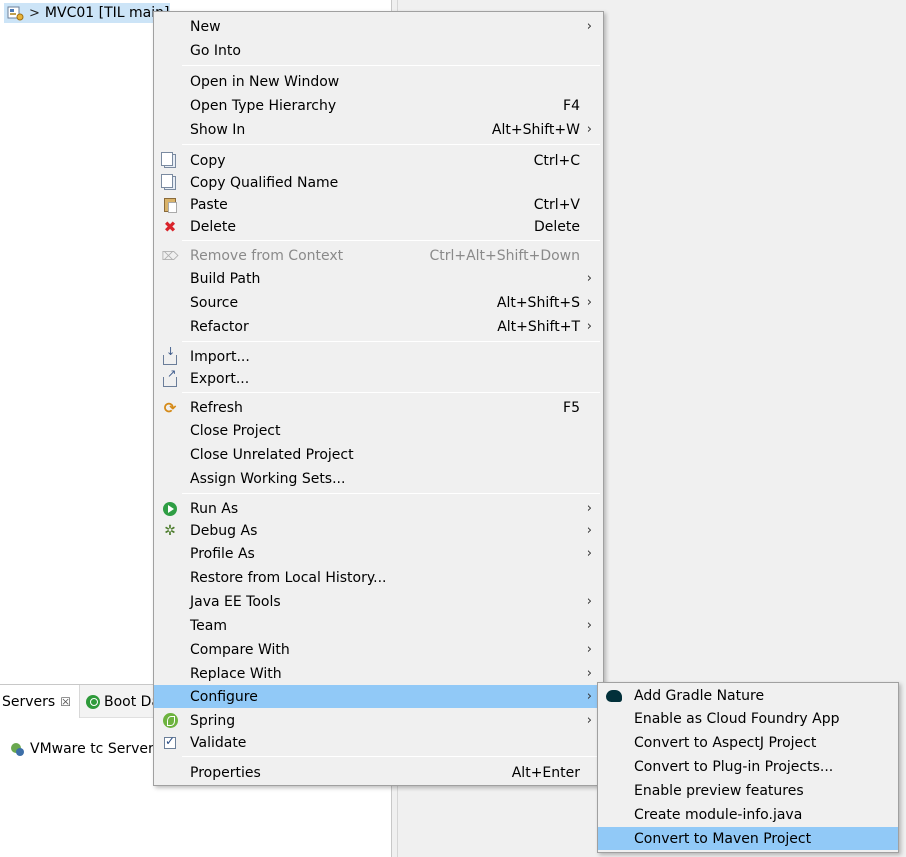 Image resolution: width=906 pixels, height=857 pixels. What do you see at coordinates (213, 720) in the screenshot?
I see `menu-item-label: Spring` at bounding box center [213, 720].